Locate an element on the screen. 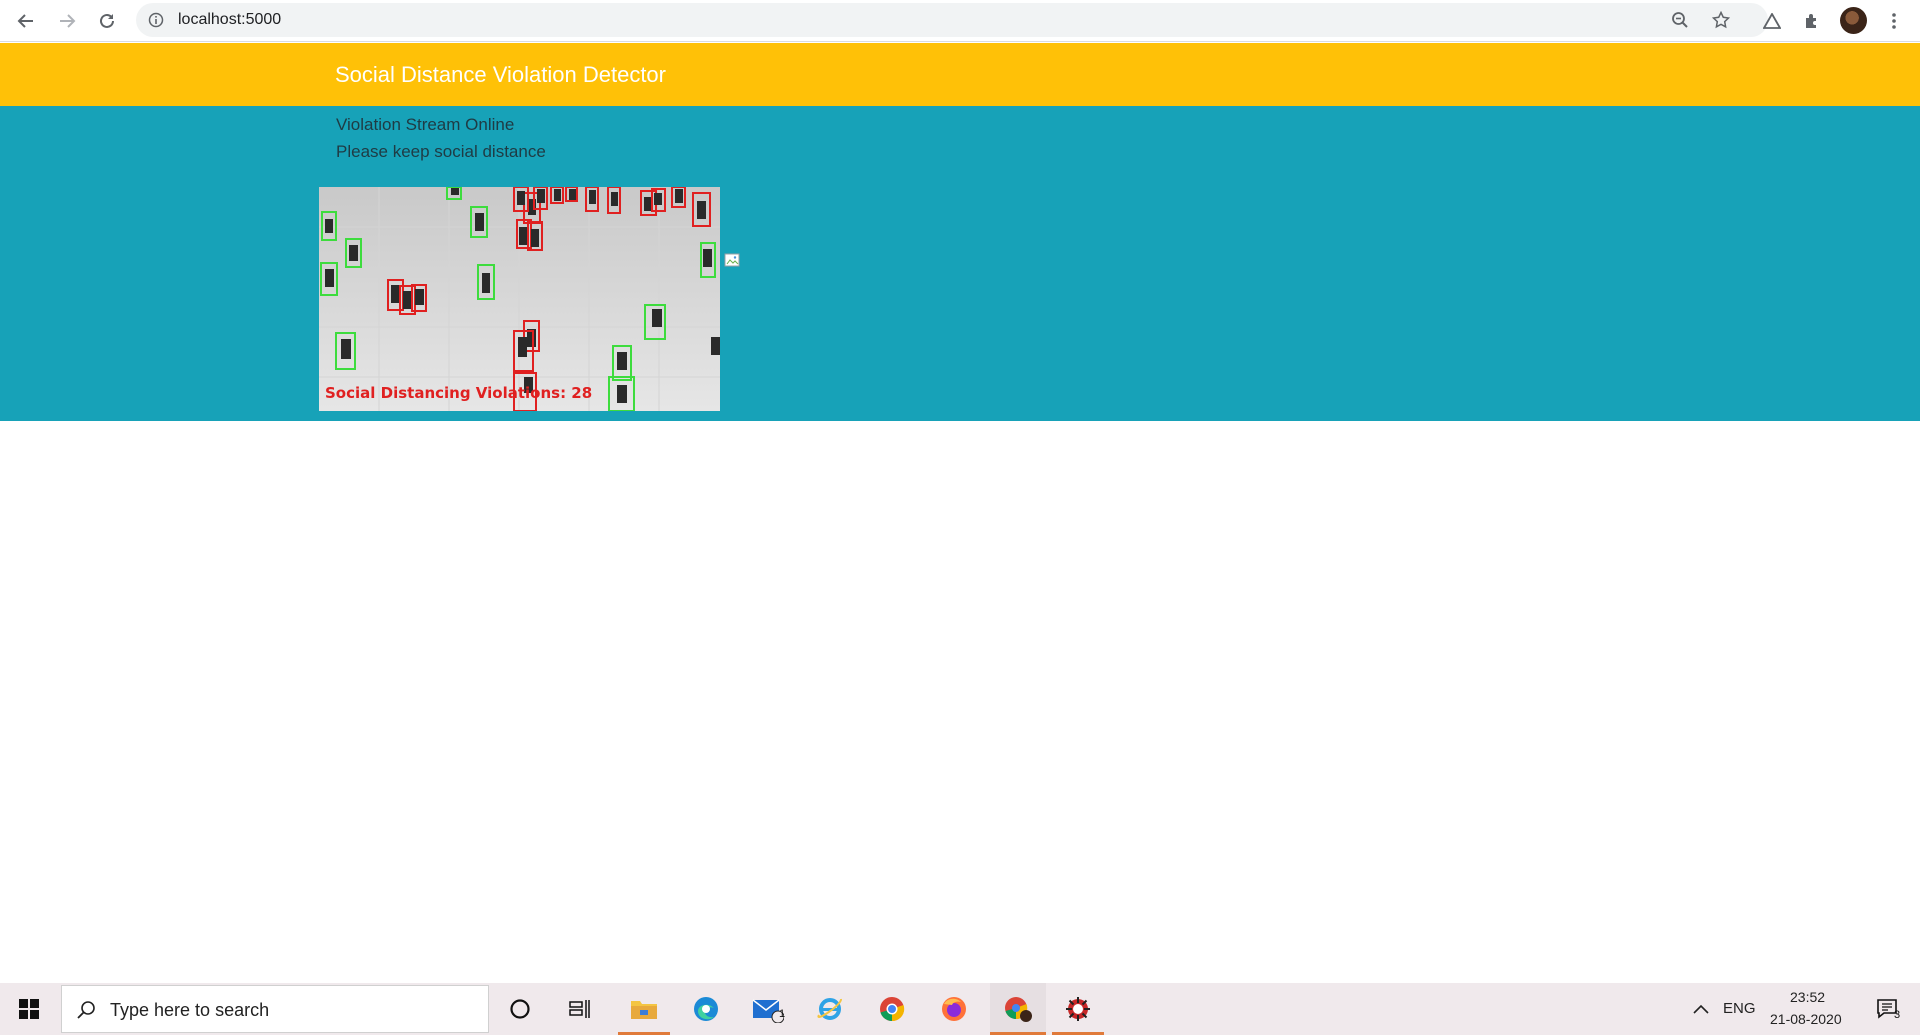  distance-warning-text: Please keep social distance is located at coordinates (441, 151).